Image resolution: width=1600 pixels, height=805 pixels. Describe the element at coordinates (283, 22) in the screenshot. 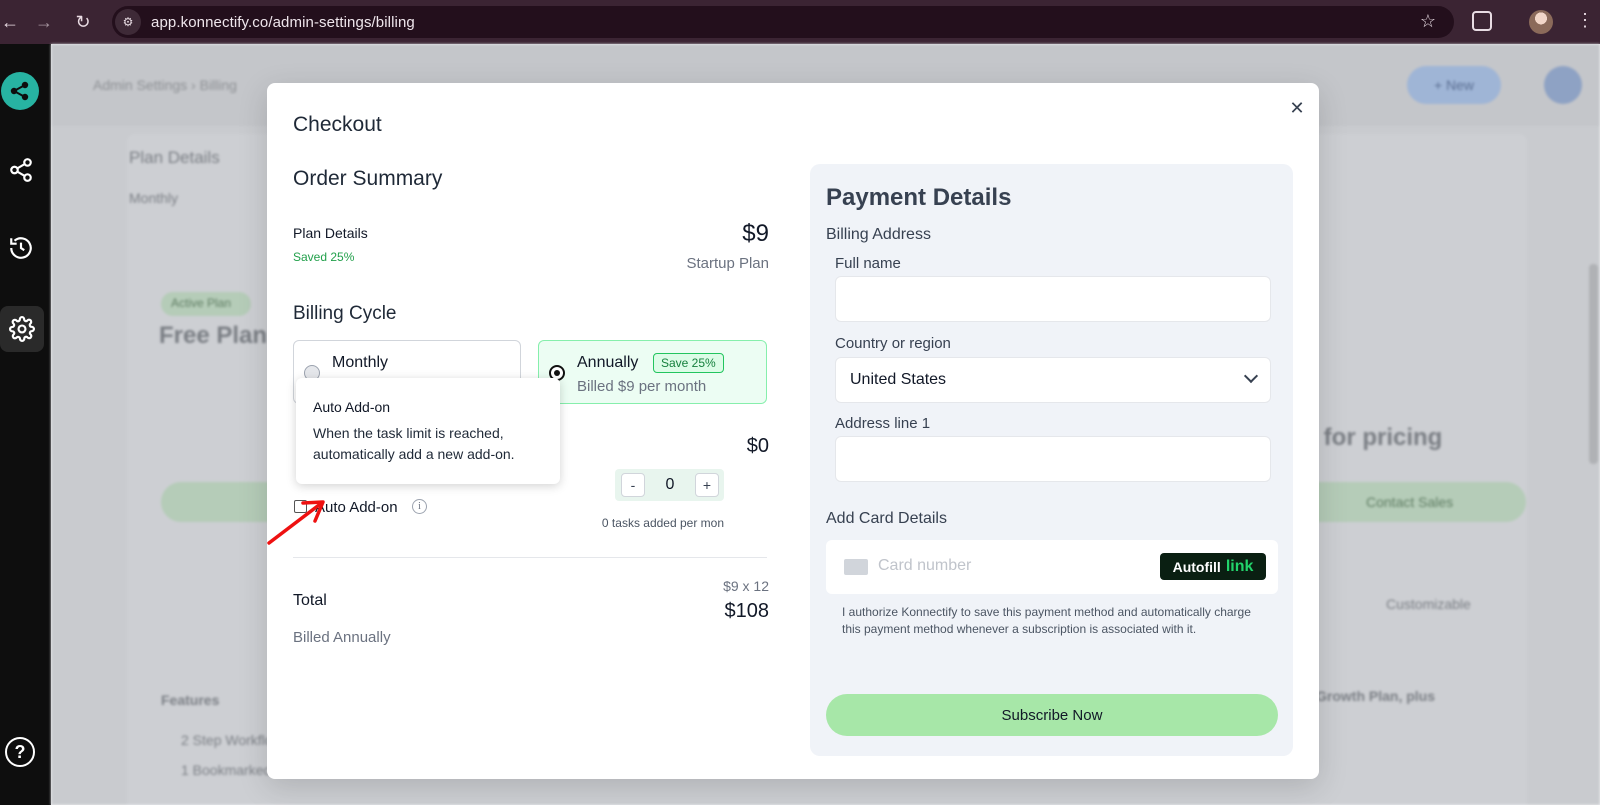

I see `url-text: app.konnectify.co/admin-settings/billing` at that location.